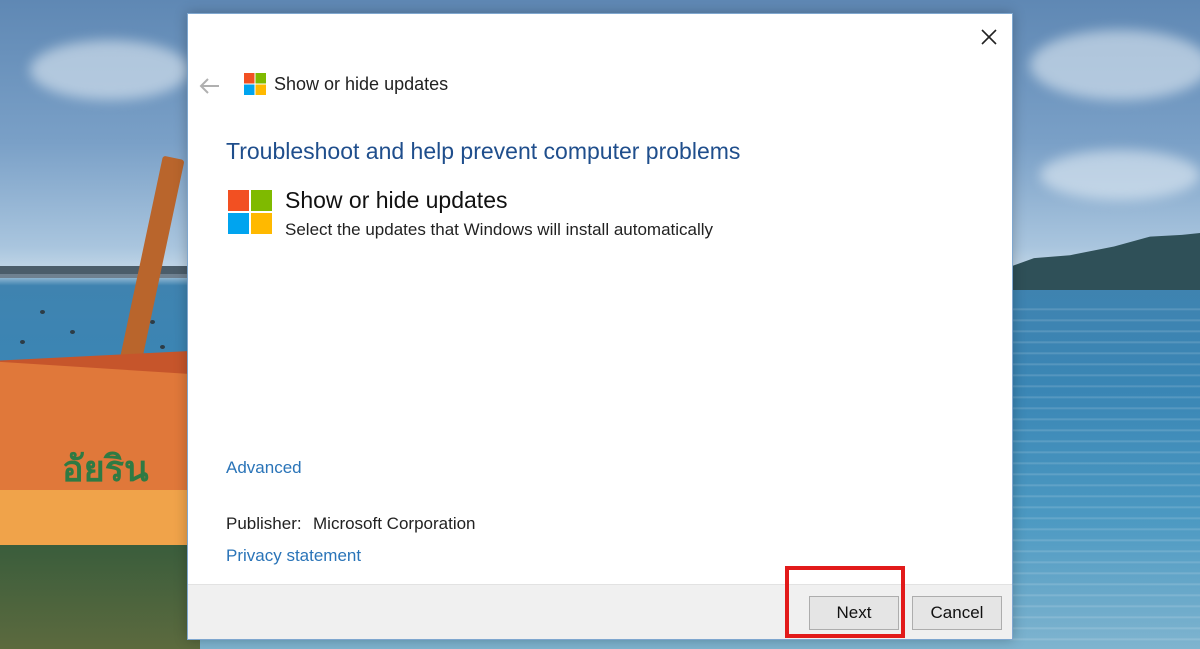 Image resolution: width=1200 pixels, height=649 pixels. What do you see at coordinates (264, 523) in the screenshot?
I see `publisher-label: Publisher:` at bounding box center [264, 523].